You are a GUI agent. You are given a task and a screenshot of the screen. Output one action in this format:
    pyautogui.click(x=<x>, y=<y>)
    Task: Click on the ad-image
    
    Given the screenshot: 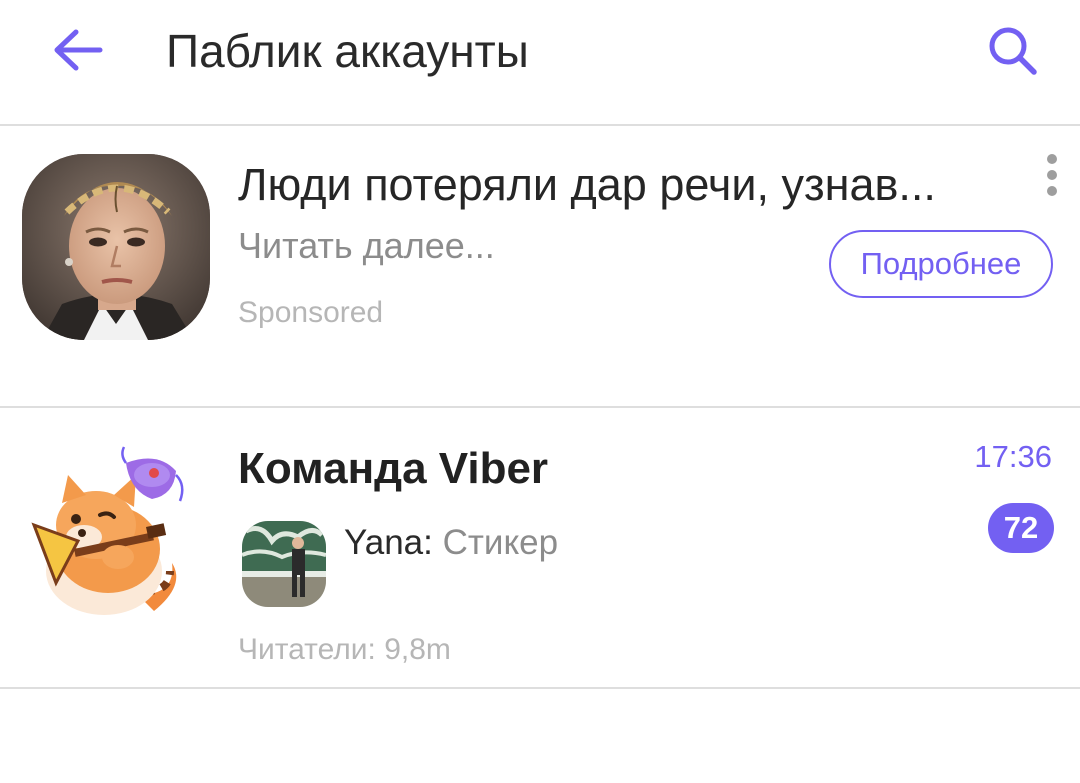 What is the action you would take?
    pyautogui.click(x=116, y=247)
    